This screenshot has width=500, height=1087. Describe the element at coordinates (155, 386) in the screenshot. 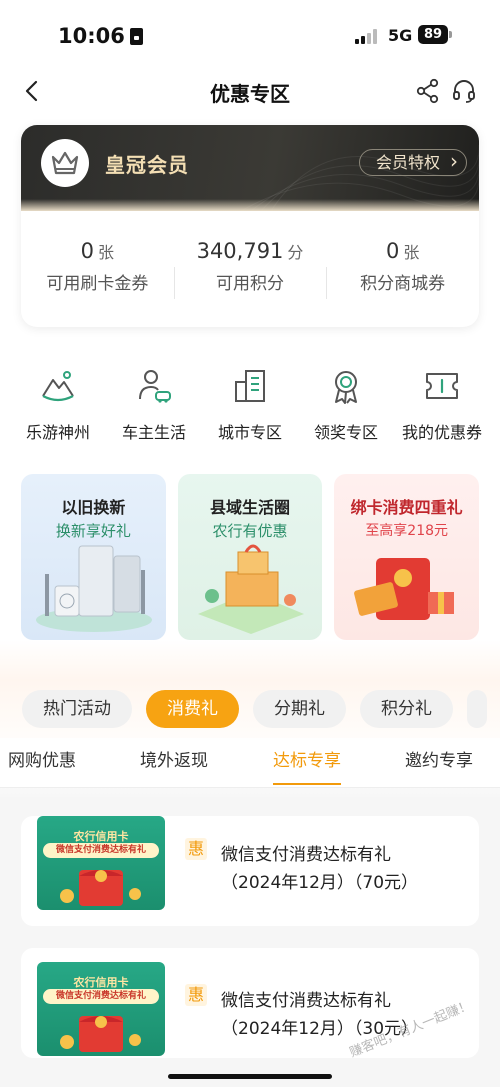

I see `car-owner-icon` at that location.